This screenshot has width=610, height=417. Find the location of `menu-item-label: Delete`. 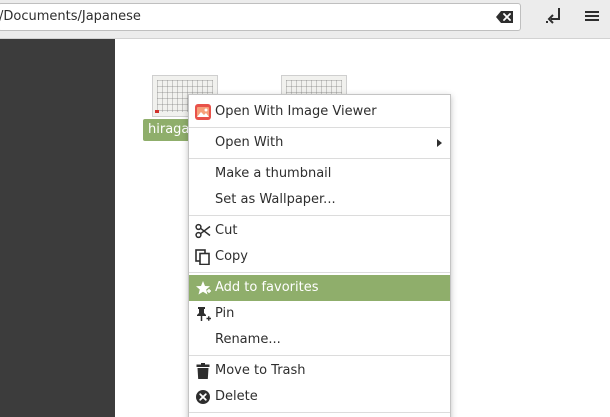

menu-item-label: Delete is located at coordinates (236, 396).